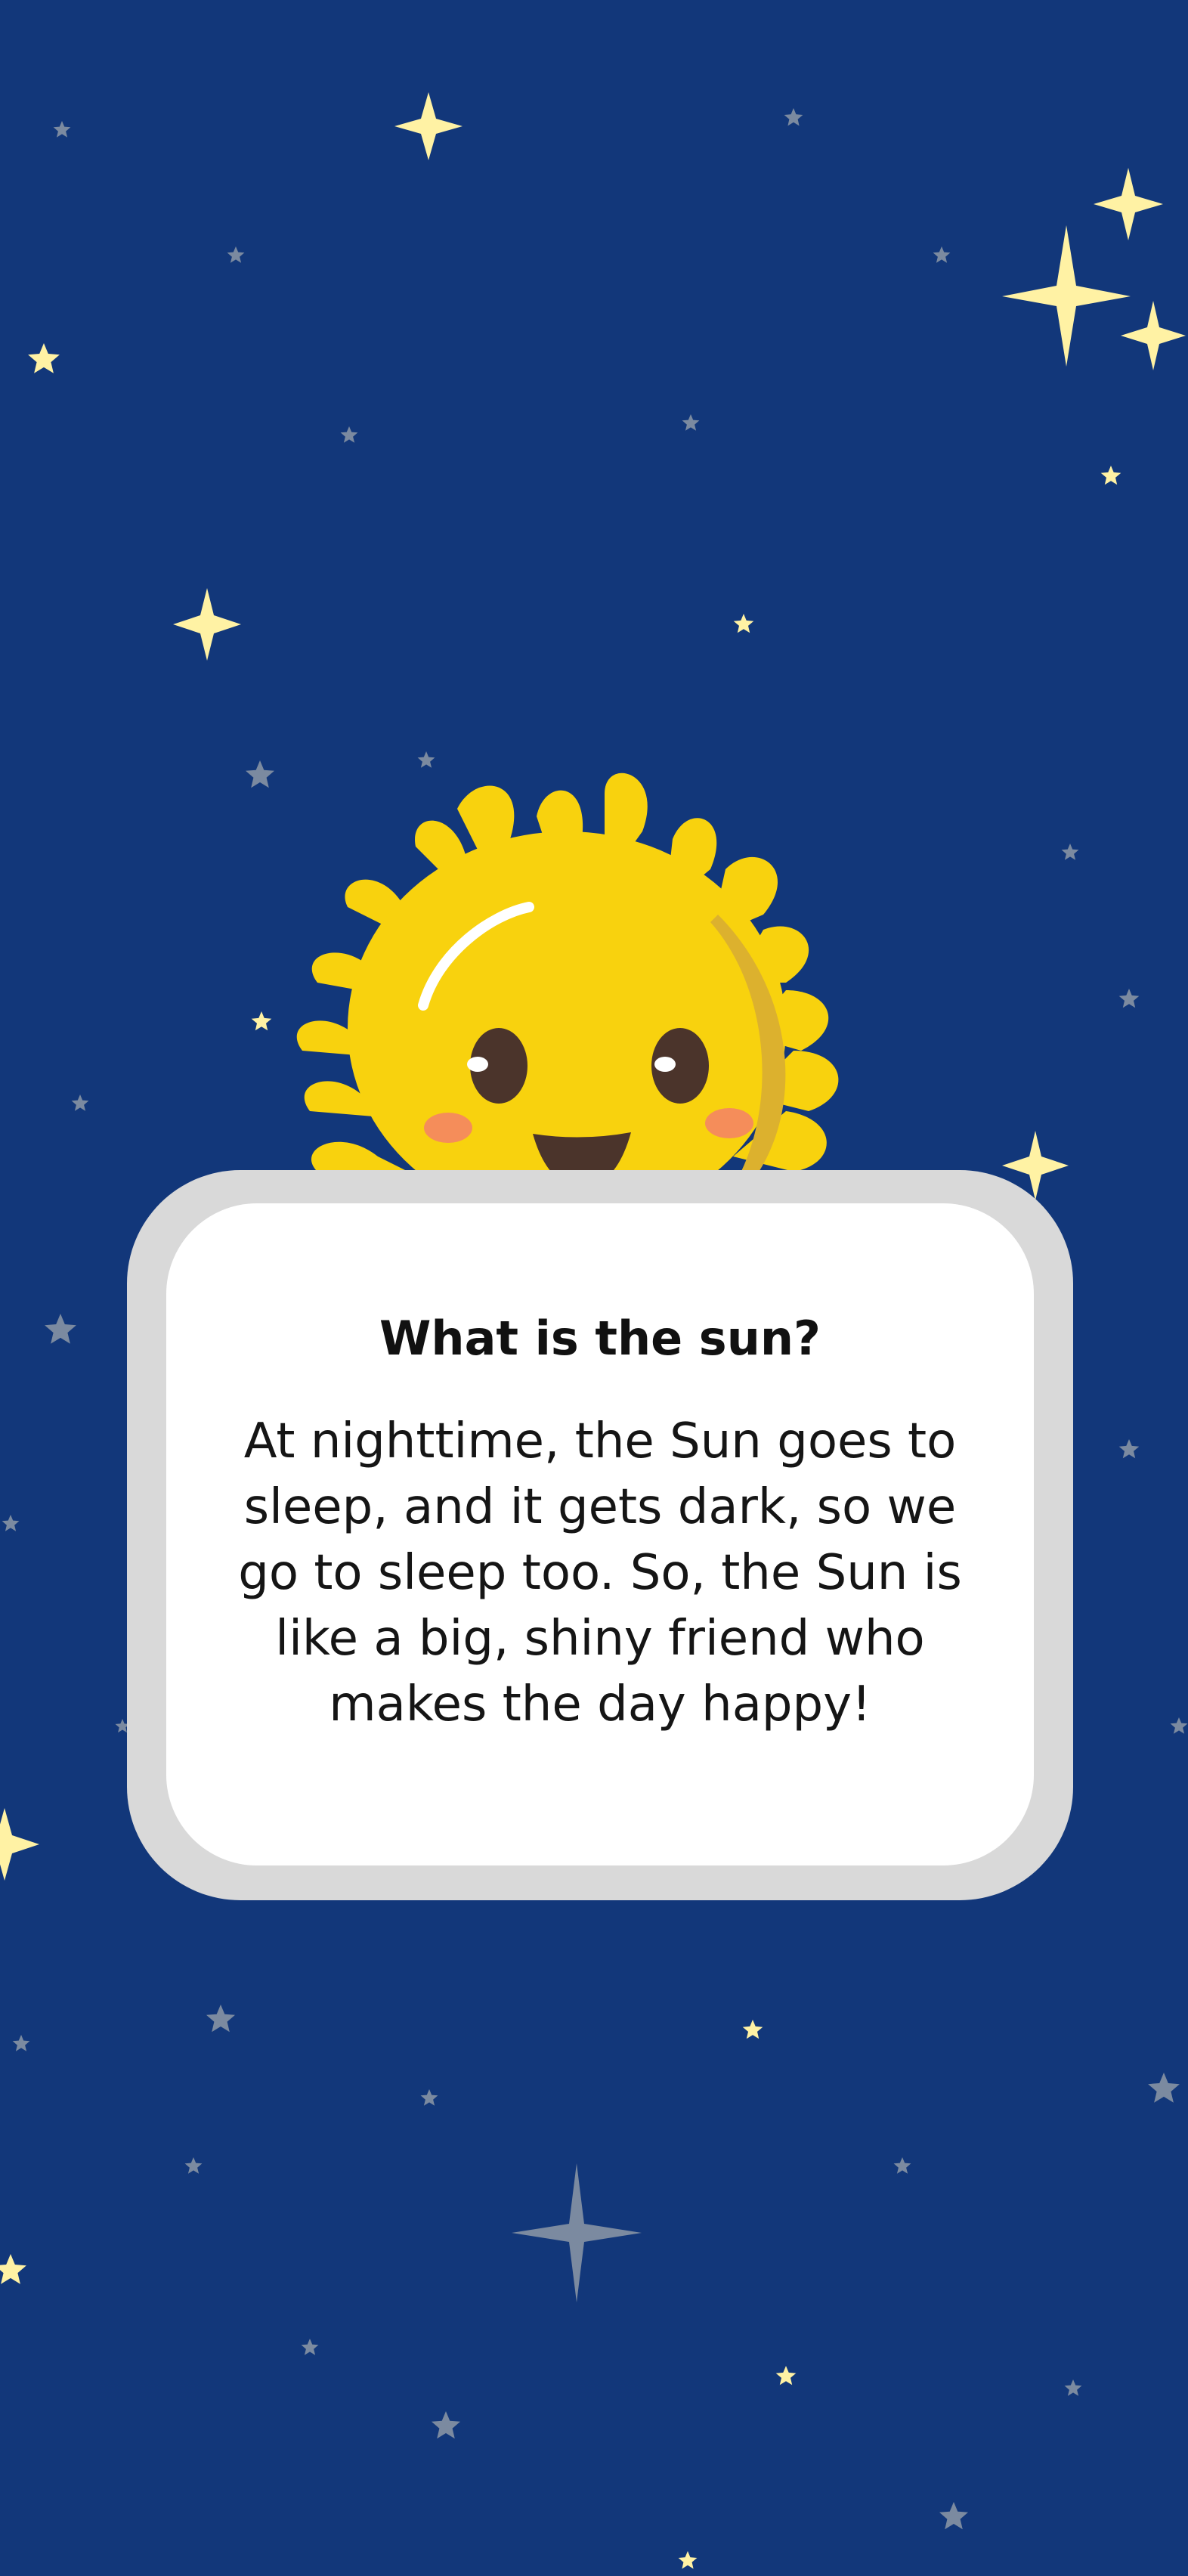 Image resolution: width=1188 pixels, height=2576 pixels. I want to click on sun-icon, so click(568, 979).